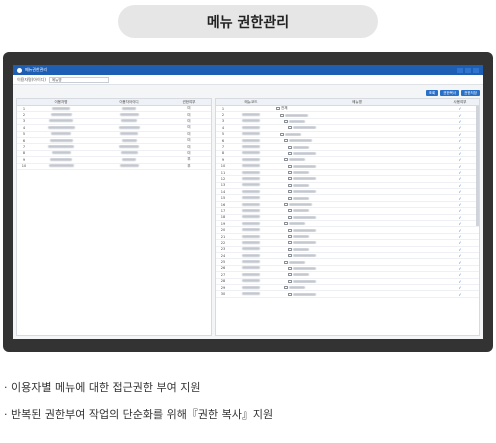  Describe the element at coordinates (223, 242) in the screenshot. I see `row-number: 22` at that location.